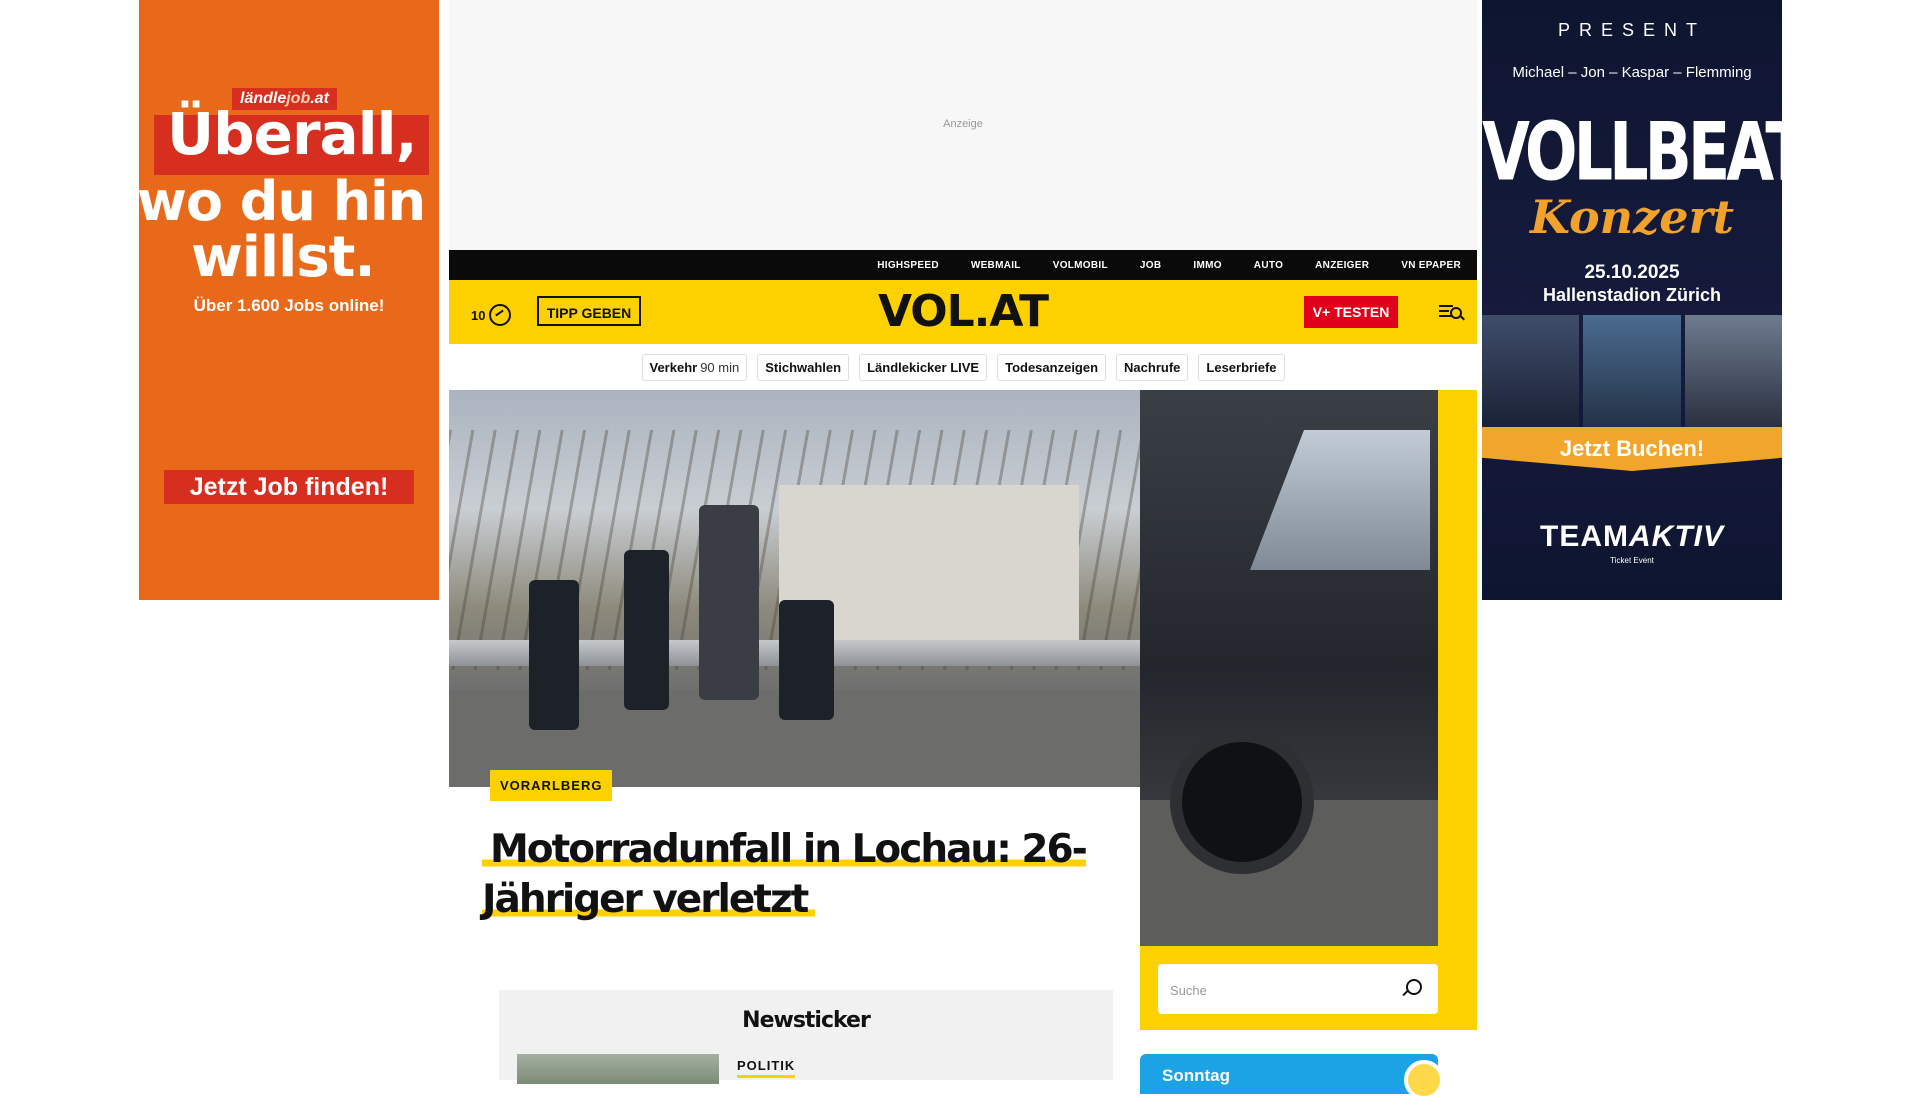 Image resolution: width=1920 pixels, height=1100 pixels. Describe the element at coordinates (1342, 265) in the screenshot. I see `service-link-anzeiger: ANZEIGER` at that location.